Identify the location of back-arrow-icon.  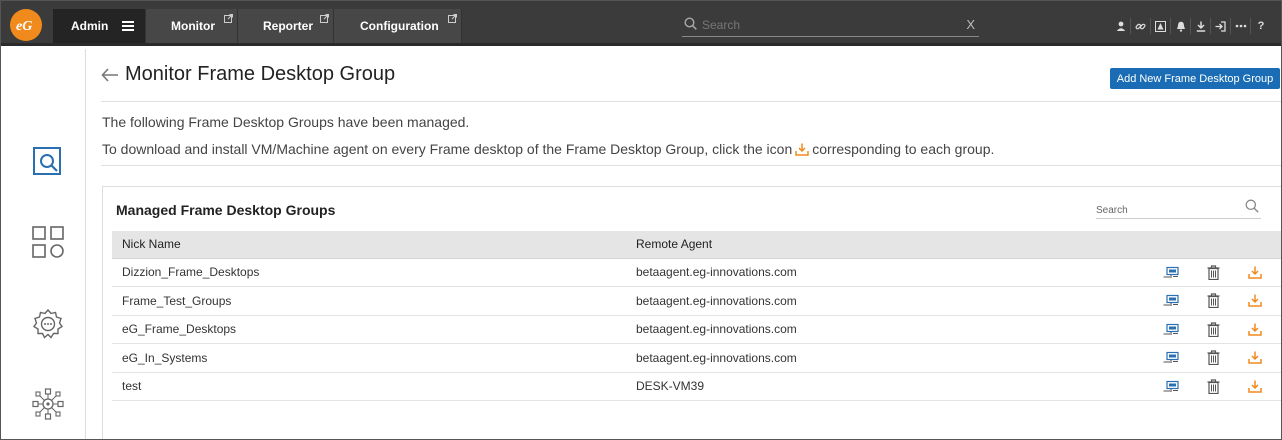
(110, 74).